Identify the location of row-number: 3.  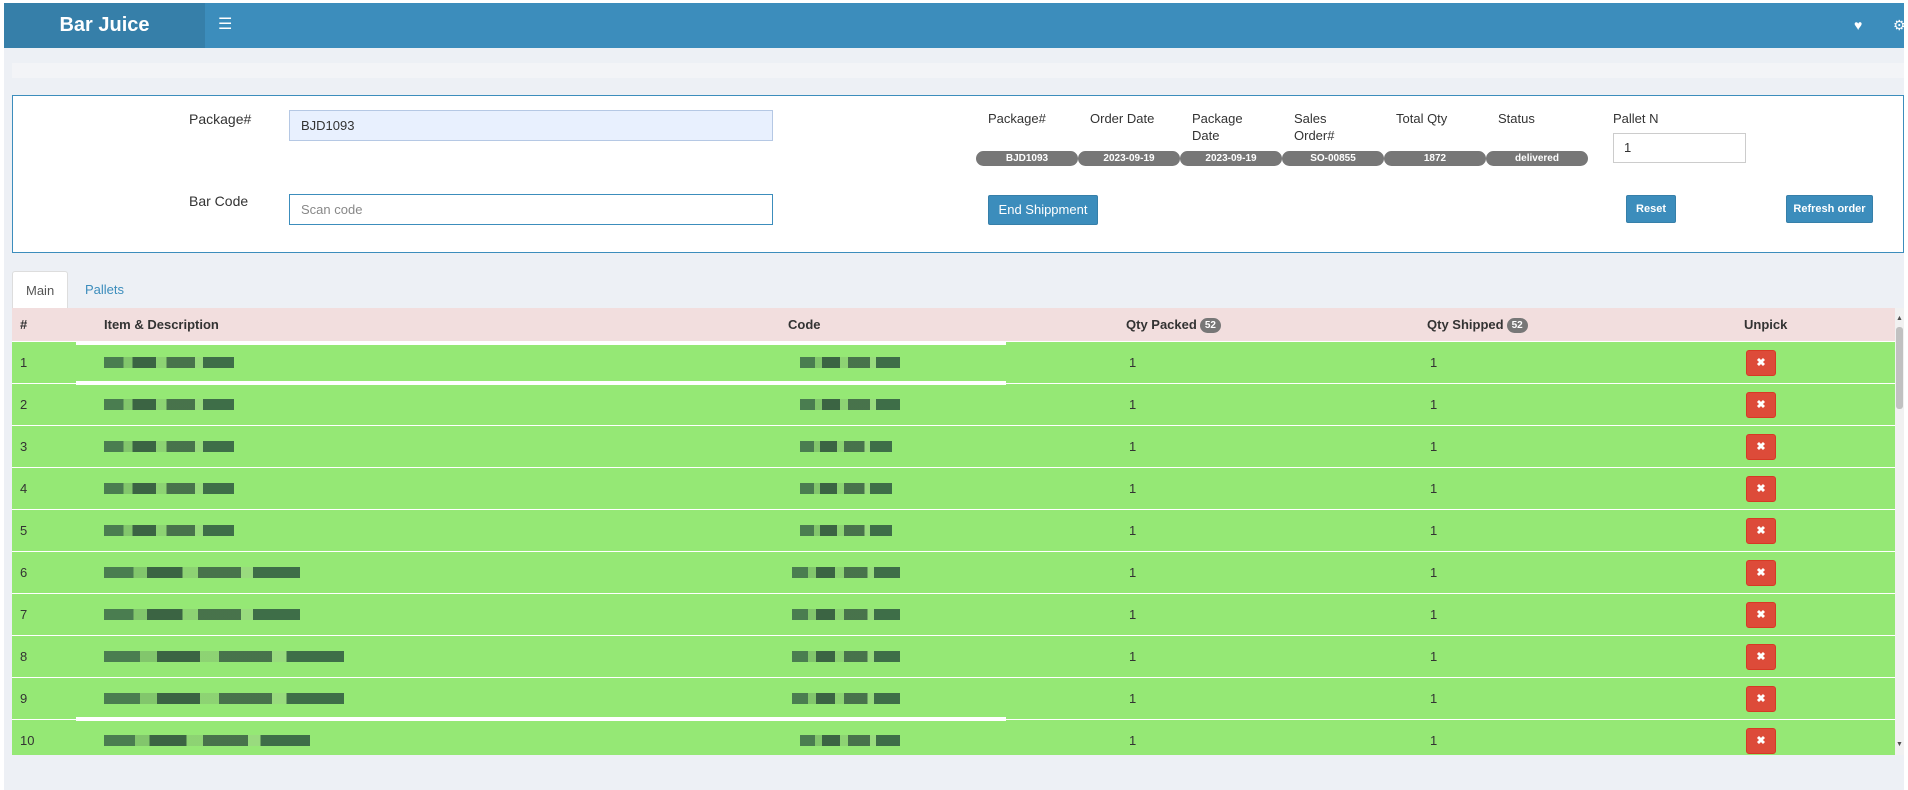
(24, 446).